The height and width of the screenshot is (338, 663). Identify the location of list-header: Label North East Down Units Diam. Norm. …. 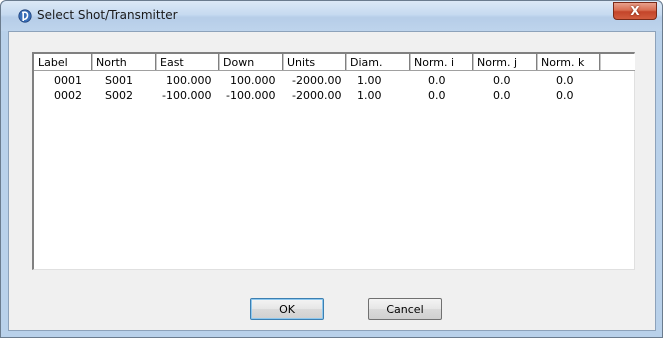
(334, 62).